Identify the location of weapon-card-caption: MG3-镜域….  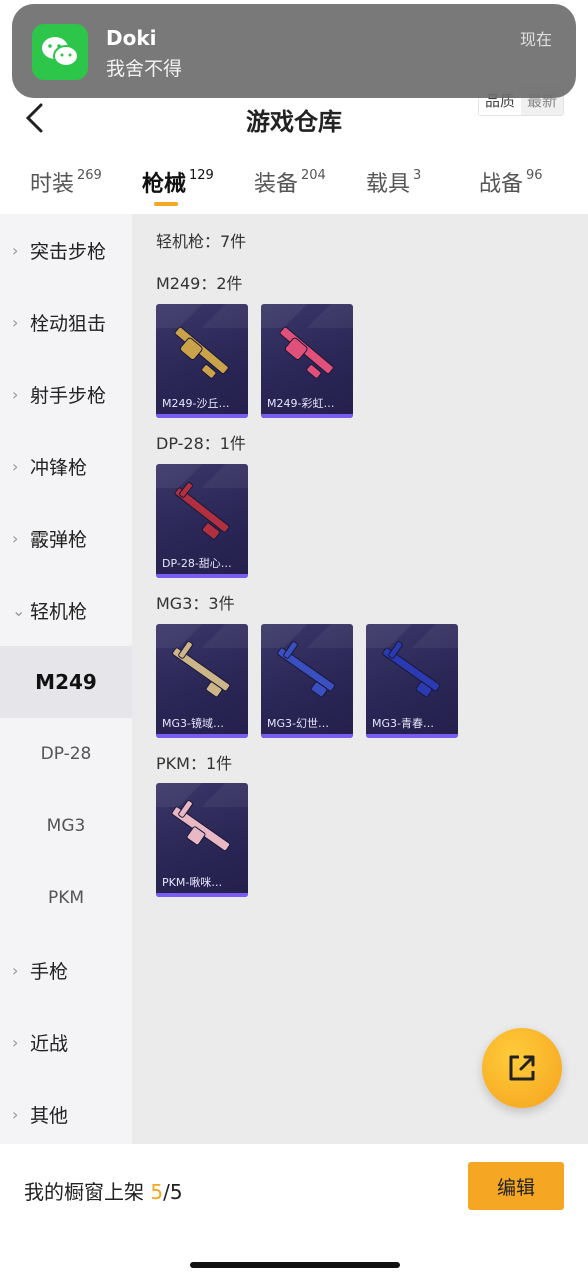
(193, 723).